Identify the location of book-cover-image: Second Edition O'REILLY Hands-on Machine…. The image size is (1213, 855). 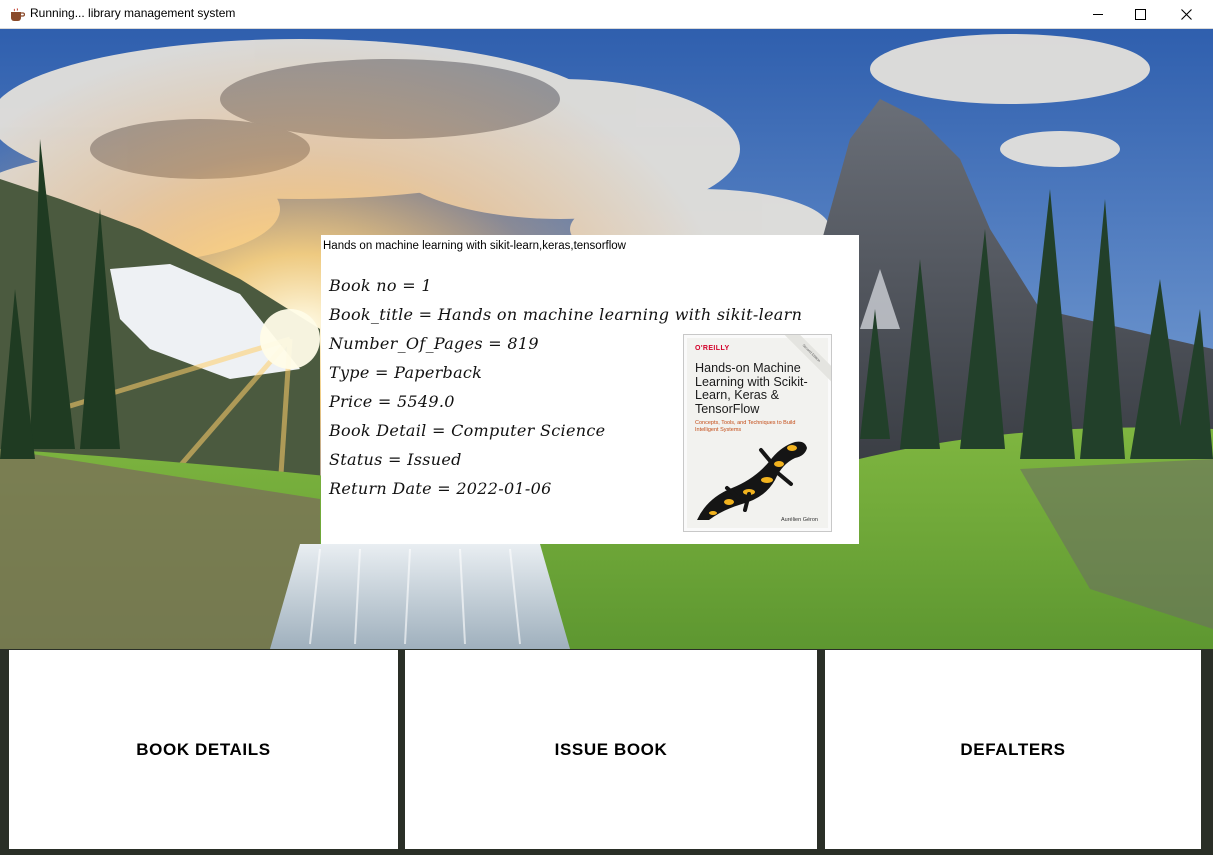
(757, 433).